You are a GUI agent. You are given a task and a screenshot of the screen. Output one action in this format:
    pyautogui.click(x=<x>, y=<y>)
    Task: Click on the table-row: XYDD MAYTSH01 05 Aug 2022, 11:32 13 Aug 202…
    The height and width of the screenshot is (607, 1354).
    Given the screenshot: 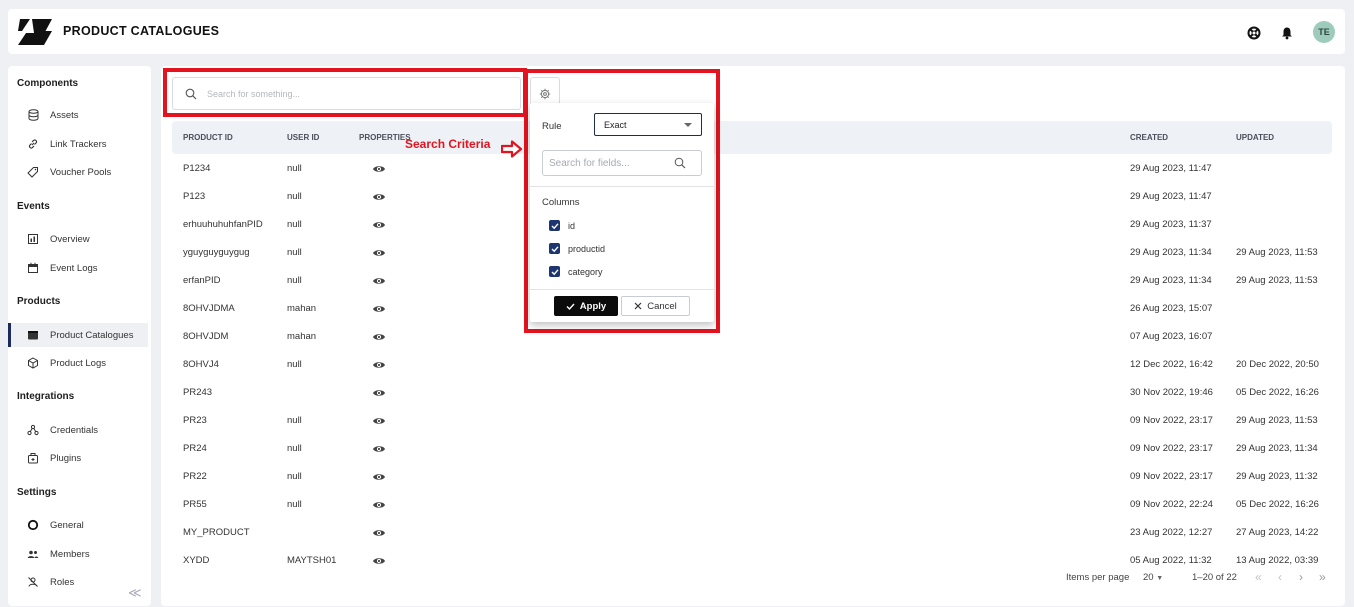 What is the action you would take?
    pyautogui.click(x=752, y=560)
    